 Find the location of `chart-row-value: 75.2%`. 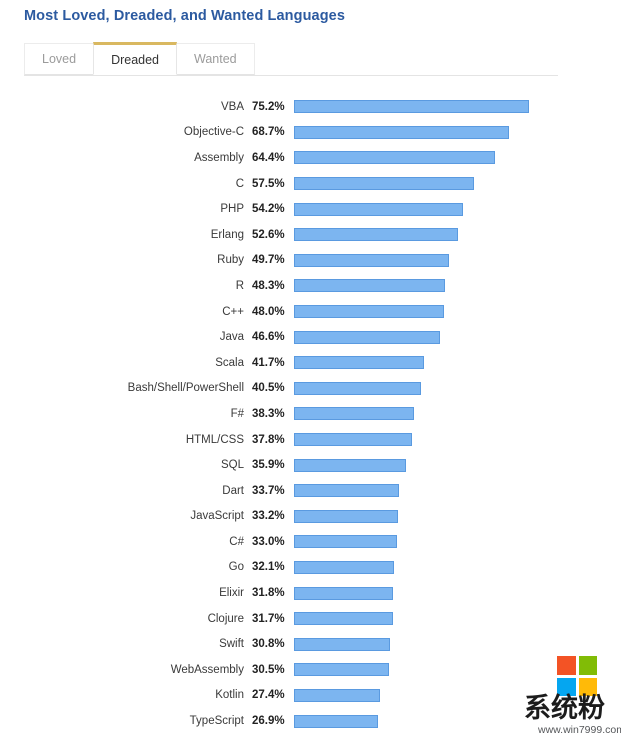

chart-row-value: 75.2% is located at coordinates (268, 106).